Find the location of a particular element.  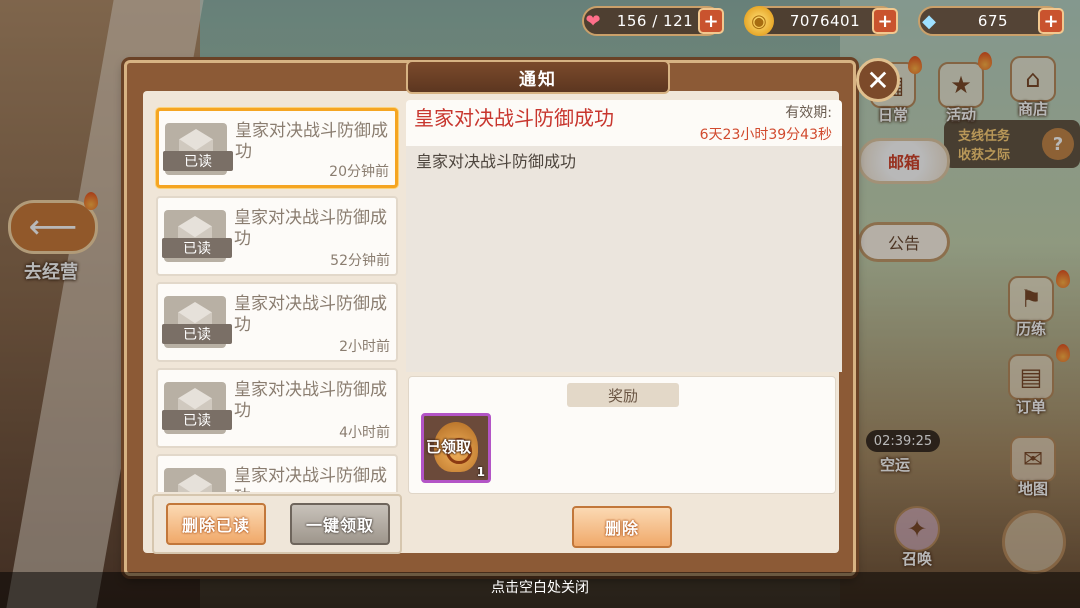

mail-item: 皇家对决战斗防御成功 is located at coordinates (277, 473).